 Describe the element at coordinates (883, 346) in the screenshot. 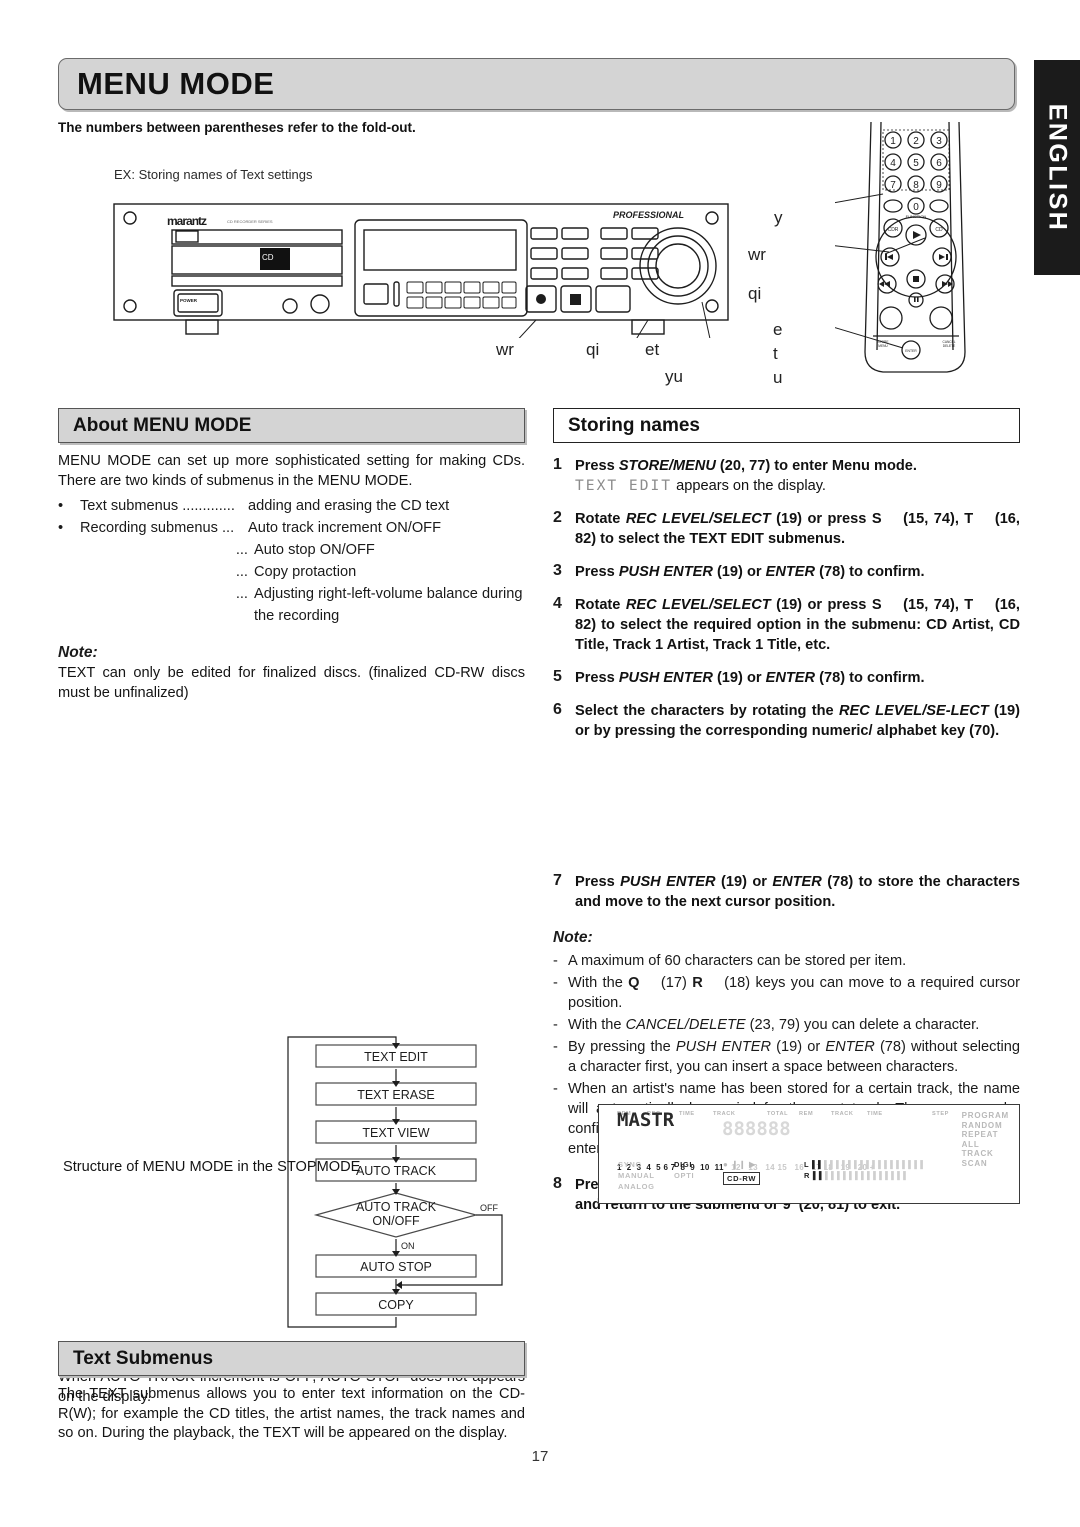

I see `svg-text: MENU` at that location.